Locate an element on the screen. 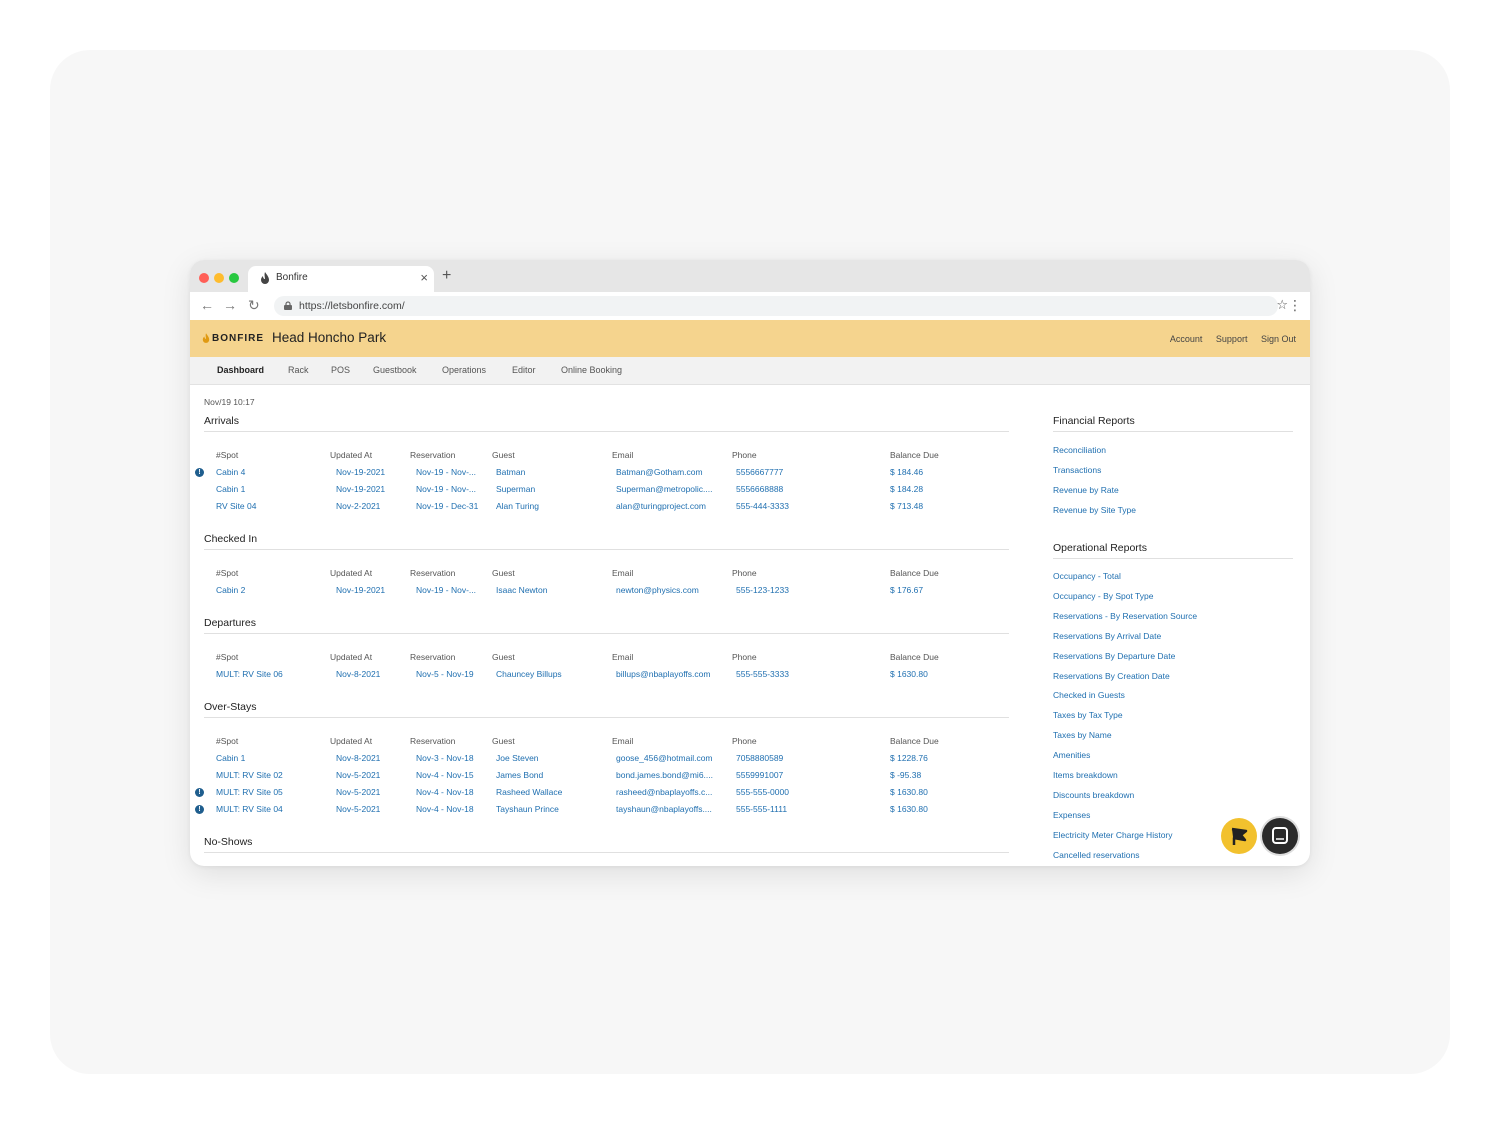  reload-icon: ↻ is located at coordinates (254, 305).